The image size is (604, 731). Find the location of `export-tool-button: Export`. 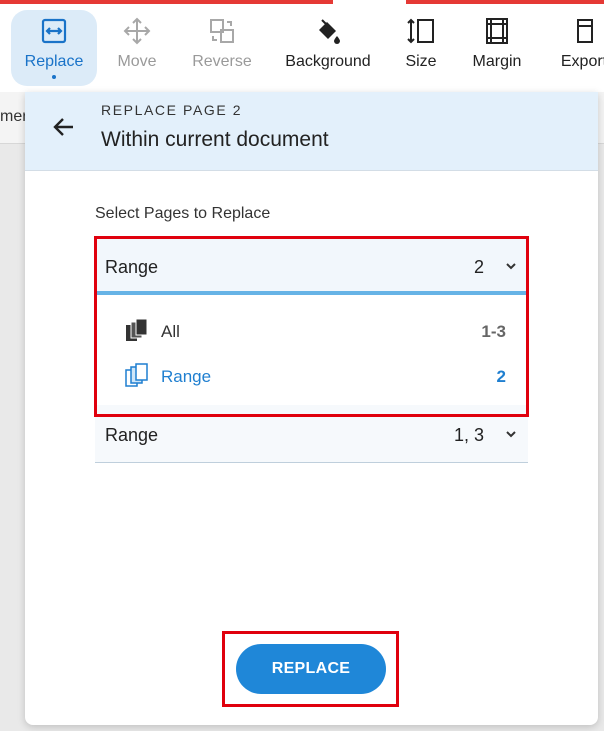

export-tool-button: Export is located at coordinates (579, 48).